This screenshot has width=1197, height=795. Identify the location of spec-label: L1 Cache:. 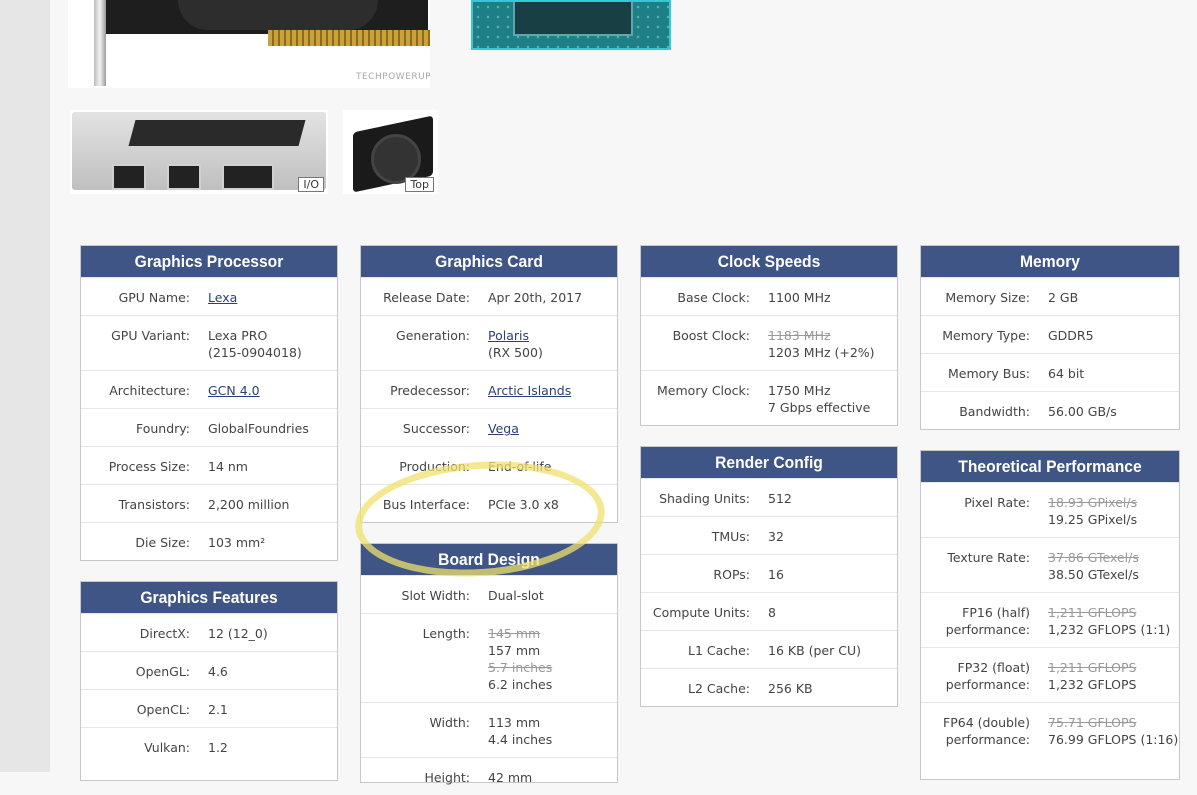
(719, 650).